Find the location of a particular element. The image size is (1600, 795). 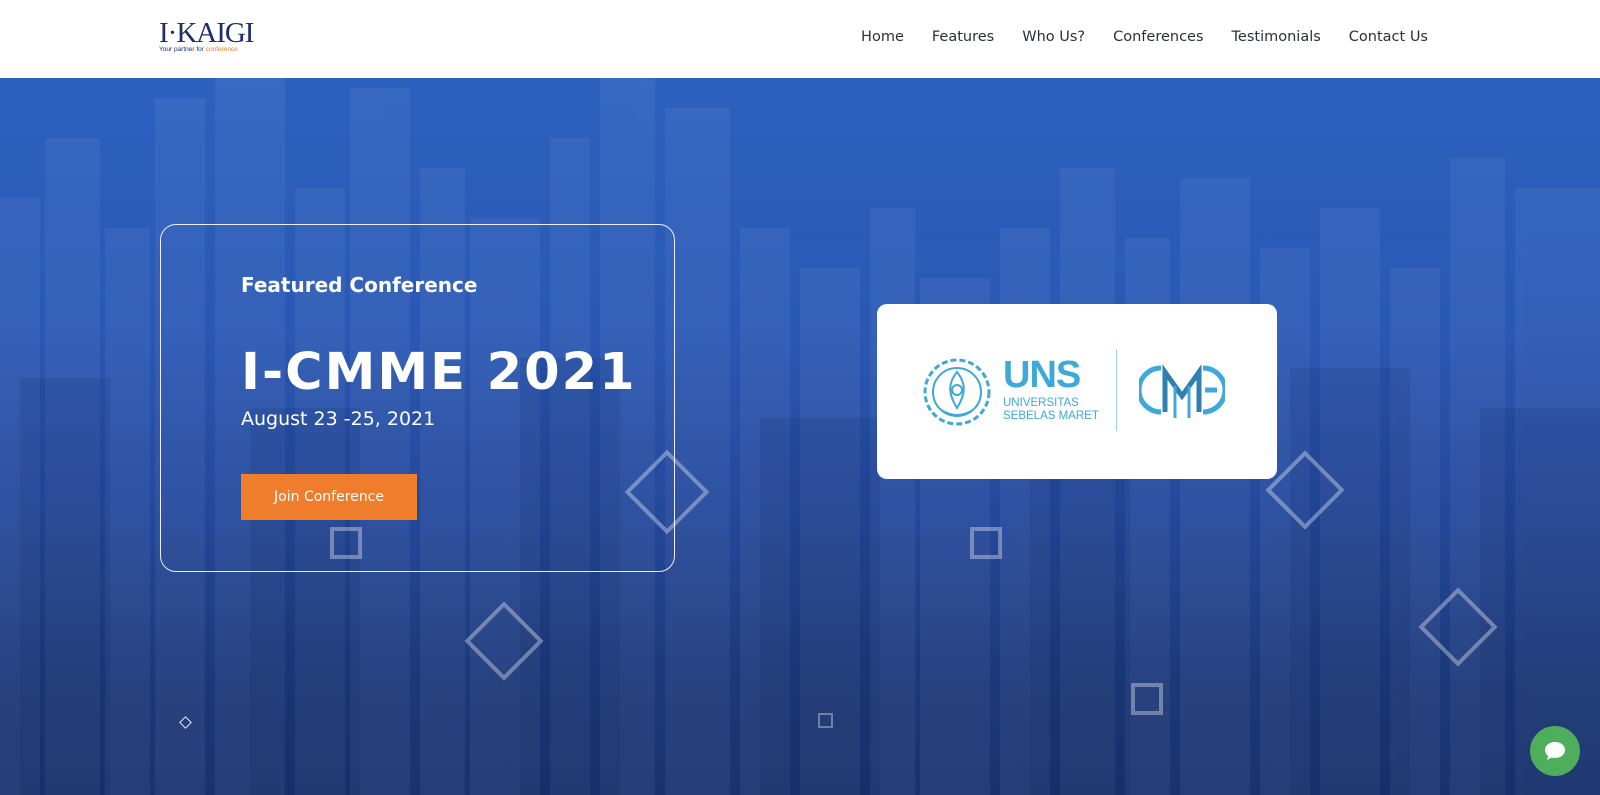

chat-button is located at coordinates (1555, 751).